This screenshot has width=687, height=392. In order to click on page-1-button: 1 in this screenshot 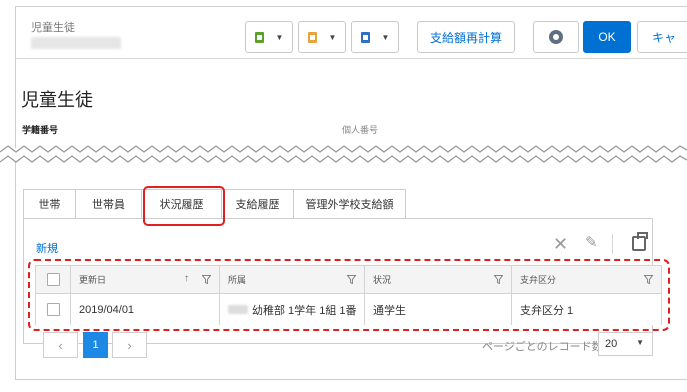, I will do `click(95, 345)`.